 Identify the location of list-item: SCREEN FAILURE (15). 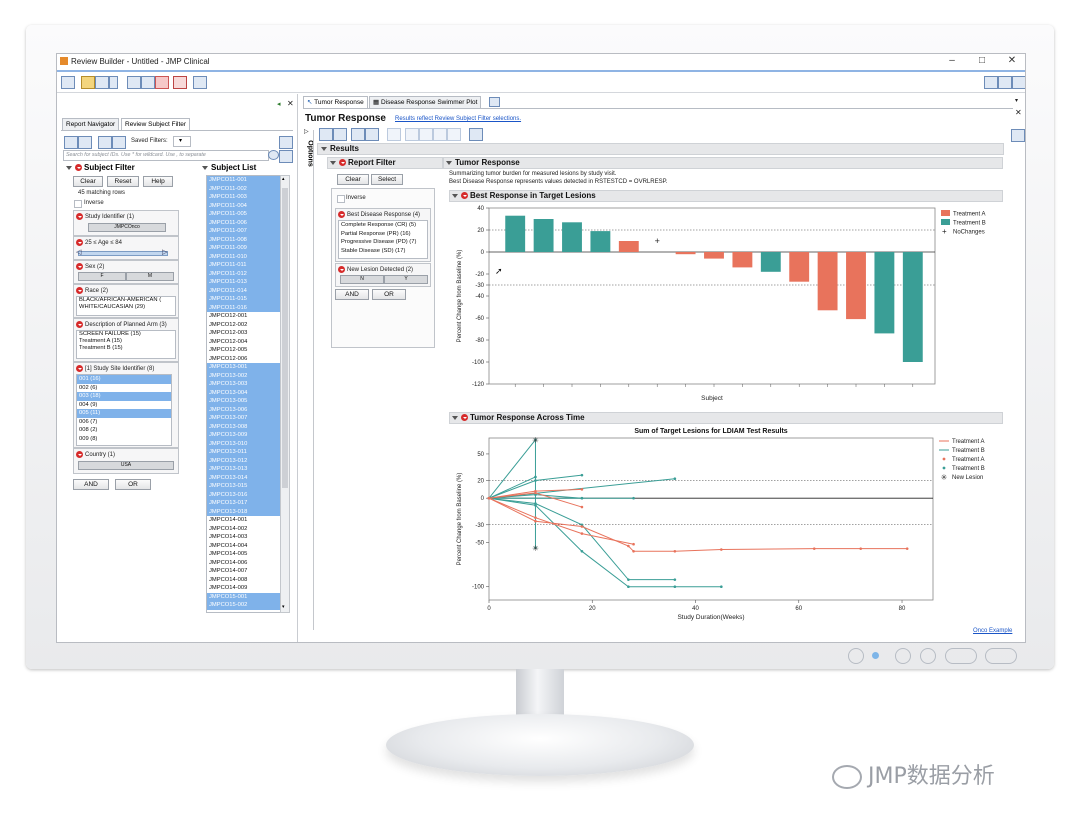
(126, 334).